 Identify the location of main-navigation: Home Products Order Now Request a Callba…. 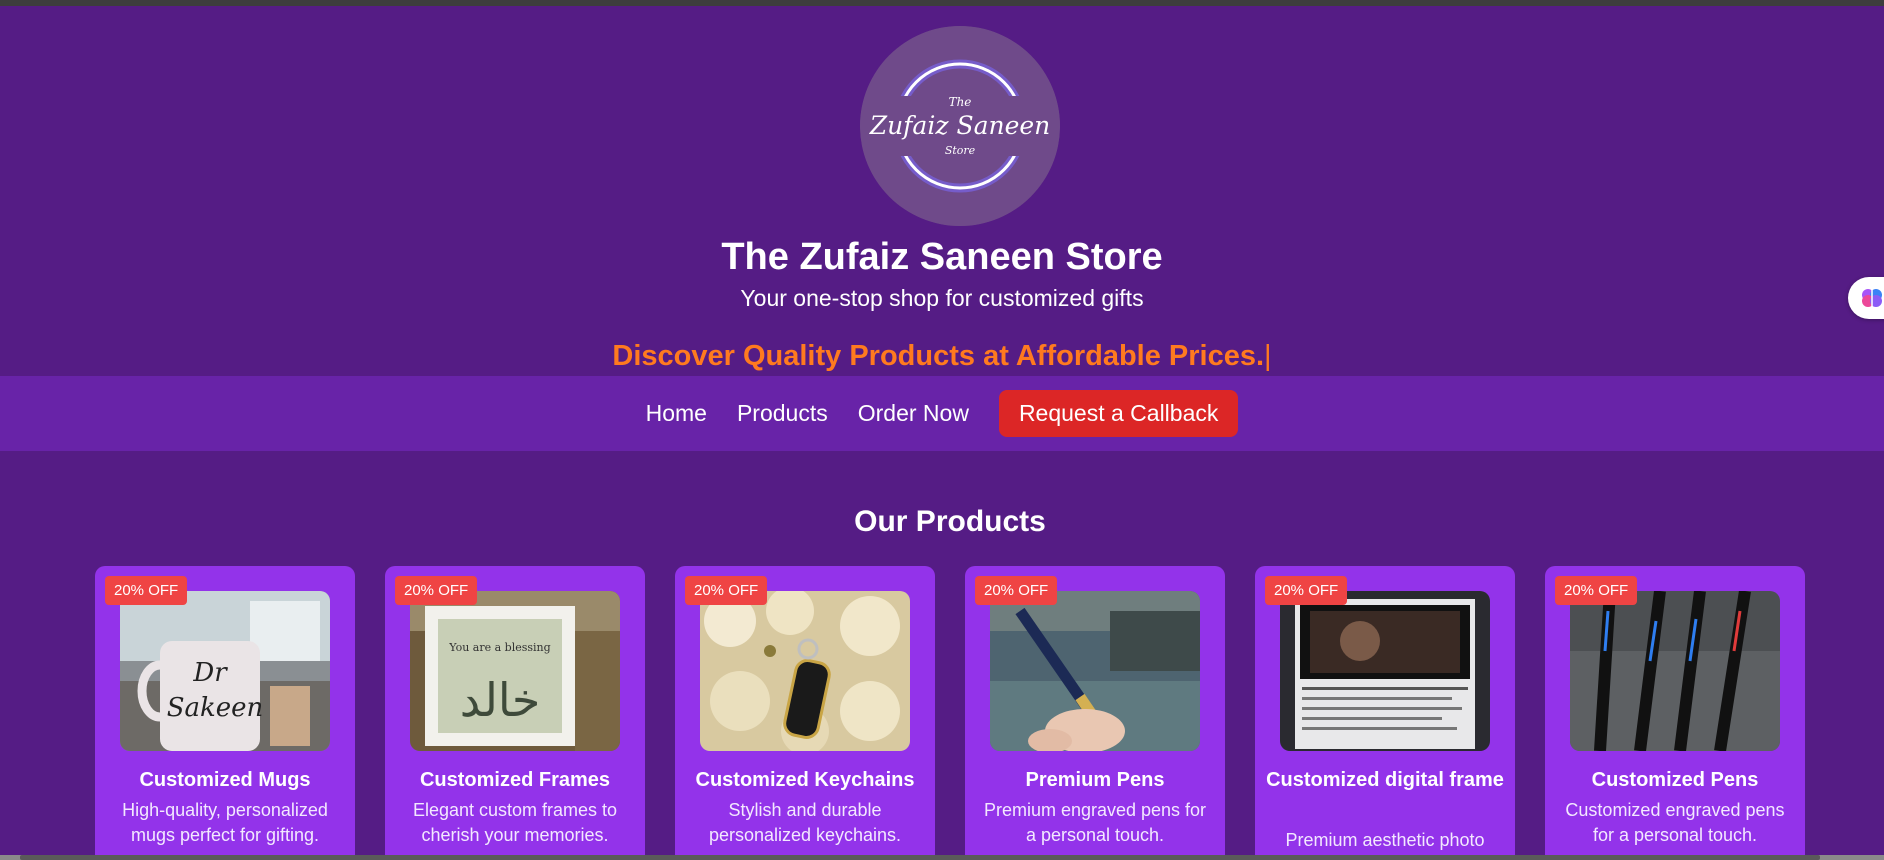
(942, 413).